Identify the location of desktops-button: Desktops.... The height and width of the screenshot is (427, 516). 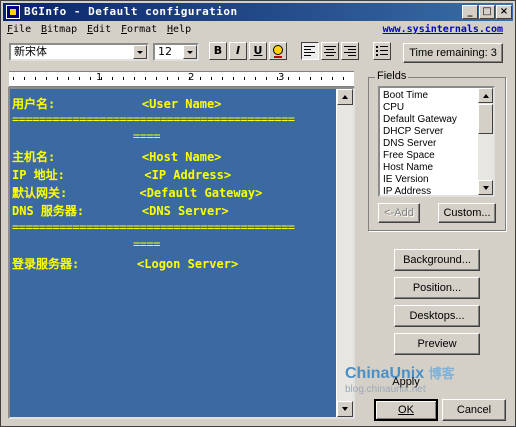
(437, 316).